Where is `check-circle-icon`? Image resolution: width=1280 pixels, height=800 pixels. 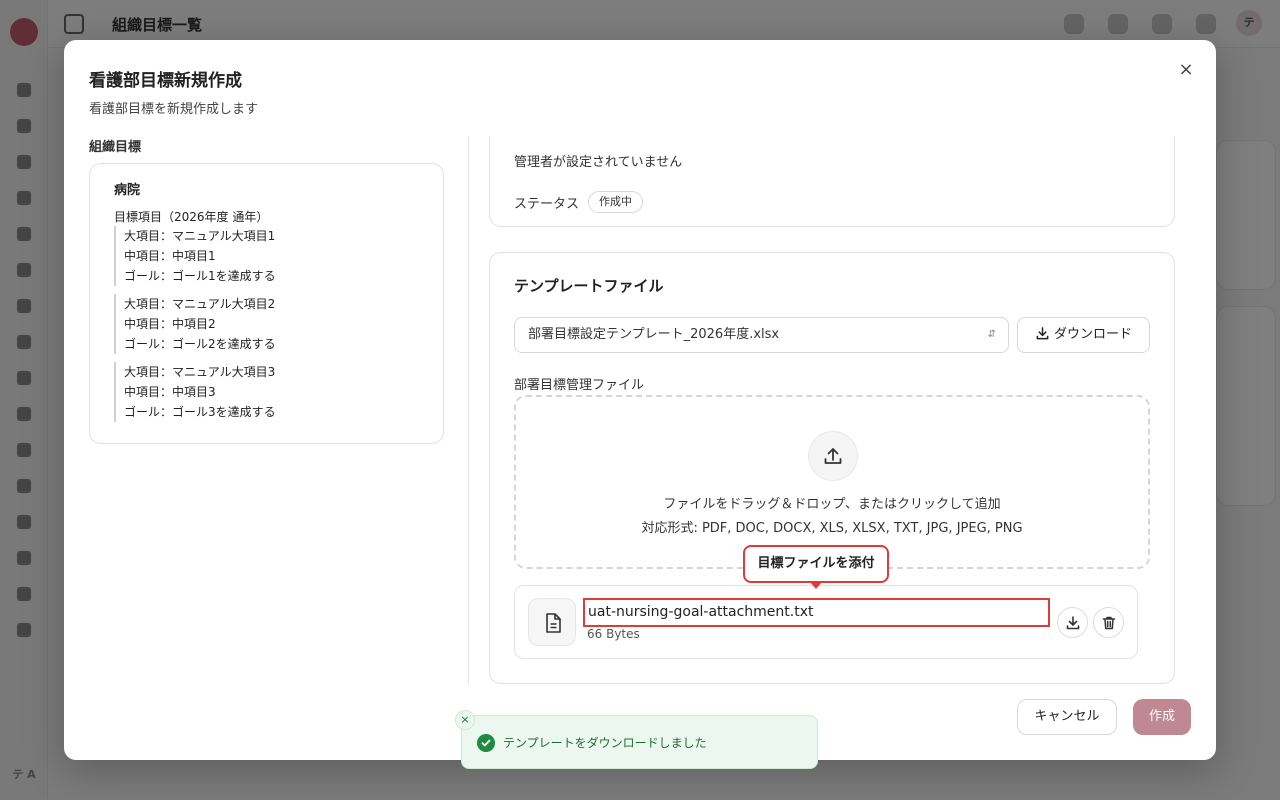 check-circle-icon is located at coordinates (486, 743).